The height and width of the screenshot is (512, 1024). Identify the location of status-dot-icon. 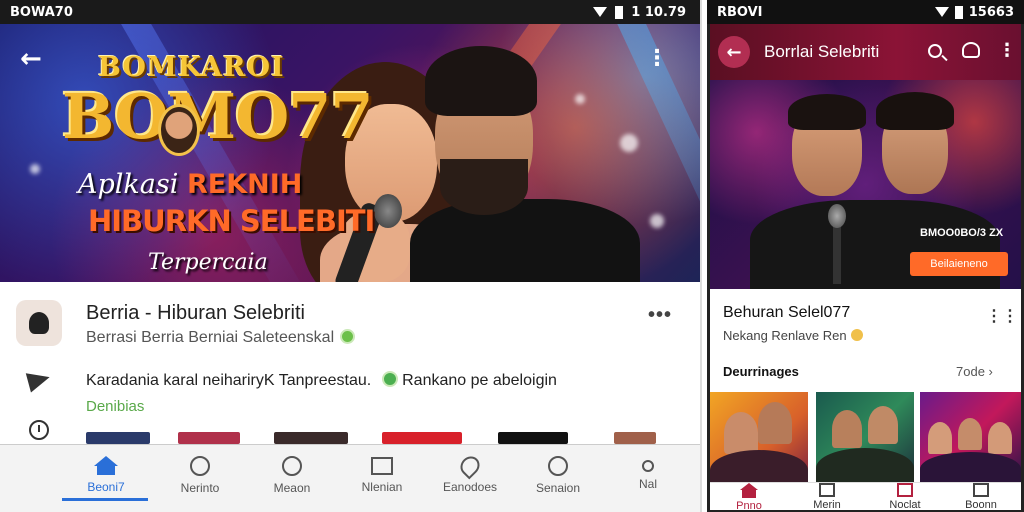
(389, 379).